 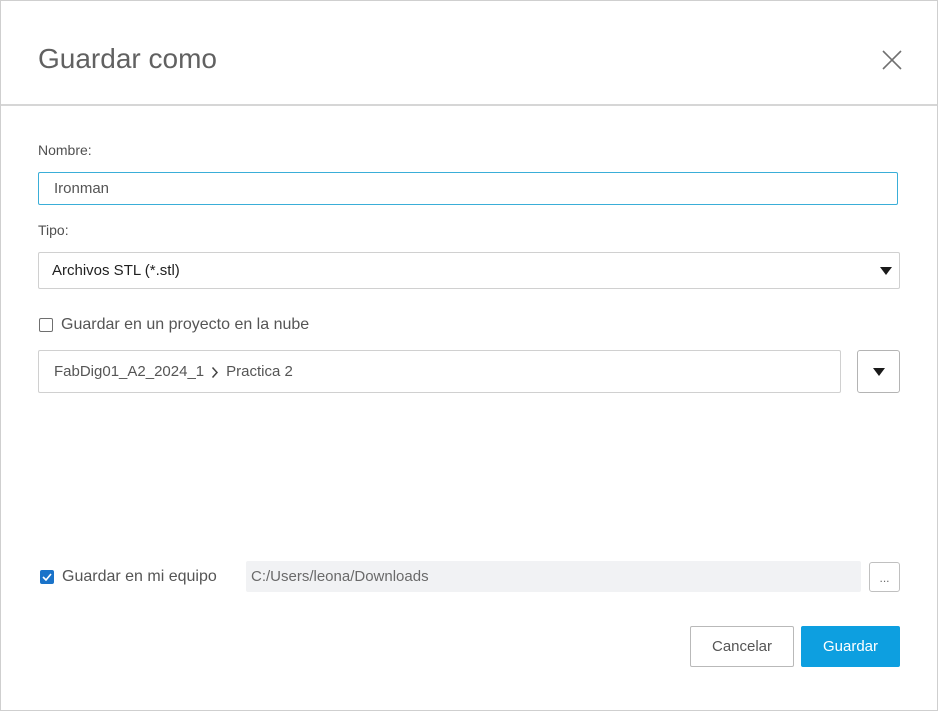 I want to click on dialog-title: Guardar como, so click(x=127, y=58).